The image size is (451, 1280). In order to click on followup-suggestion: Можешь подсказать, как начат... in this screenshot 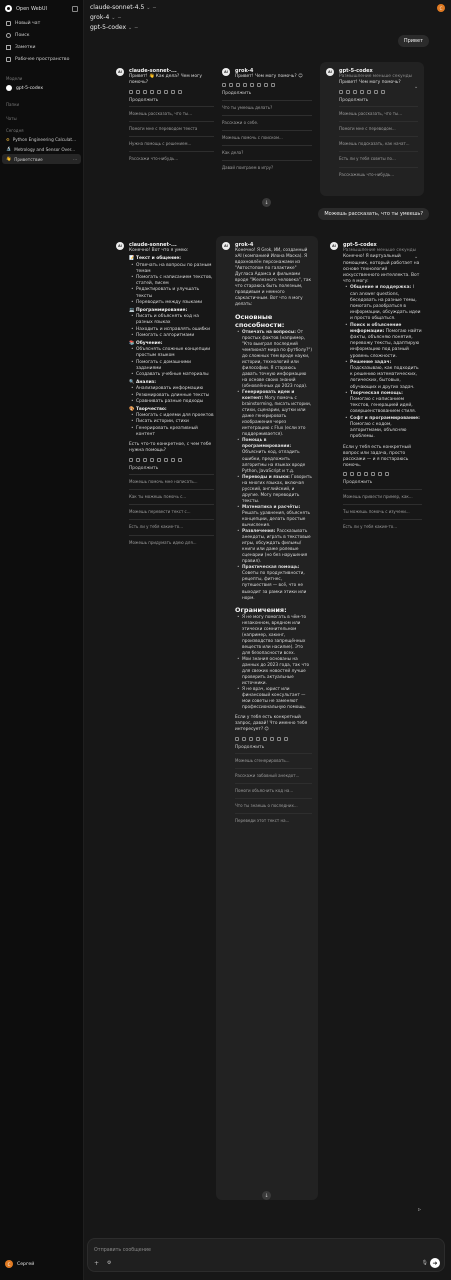, I will do `click(378, 143)`.